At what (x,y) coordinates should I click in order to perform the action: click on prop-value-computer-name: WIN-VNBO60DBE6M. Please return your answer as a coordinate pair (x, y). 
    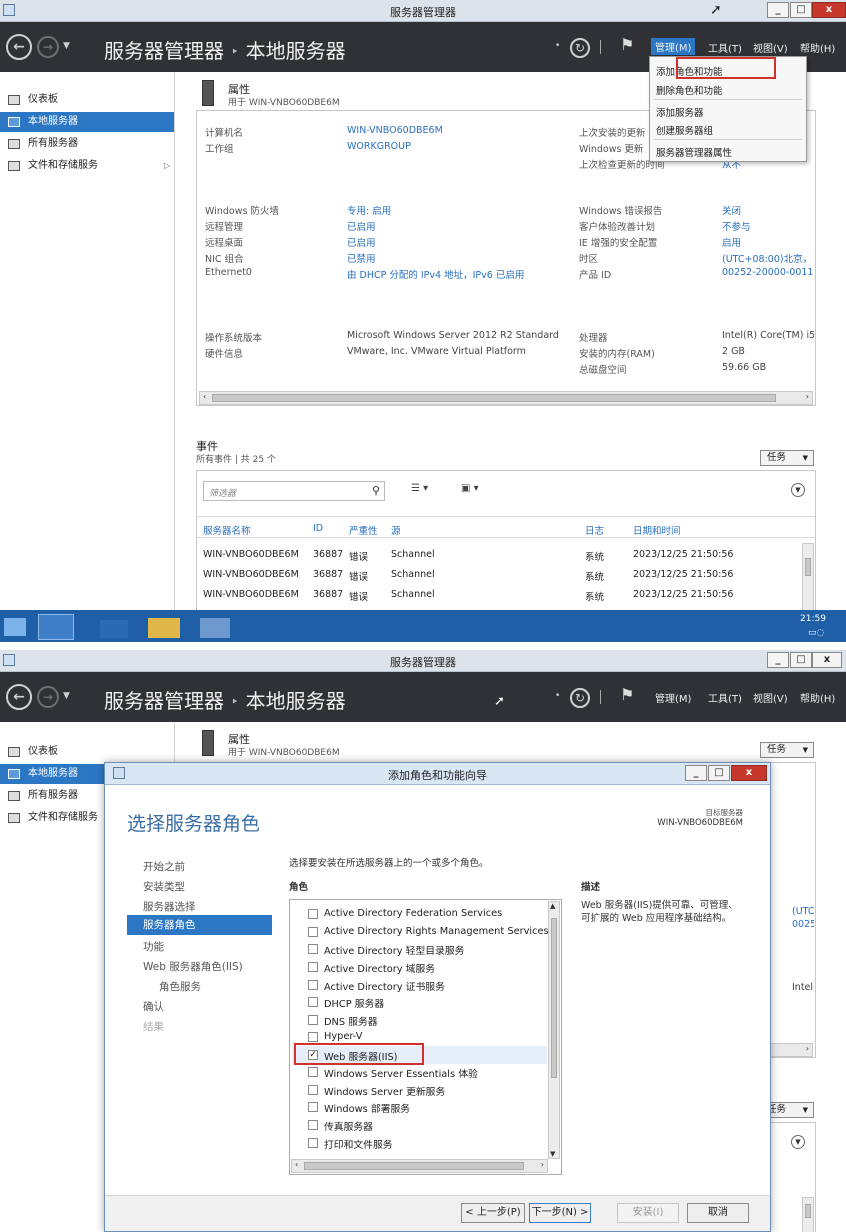
    Looking at the image, I should click on (395, 130).